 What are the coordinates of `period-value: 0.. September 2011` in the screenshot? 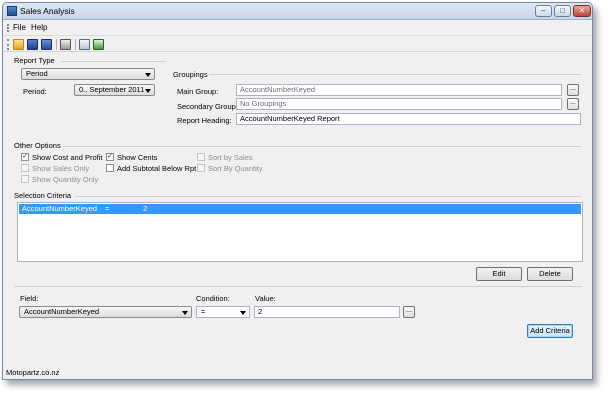 It's located at (112, 89).